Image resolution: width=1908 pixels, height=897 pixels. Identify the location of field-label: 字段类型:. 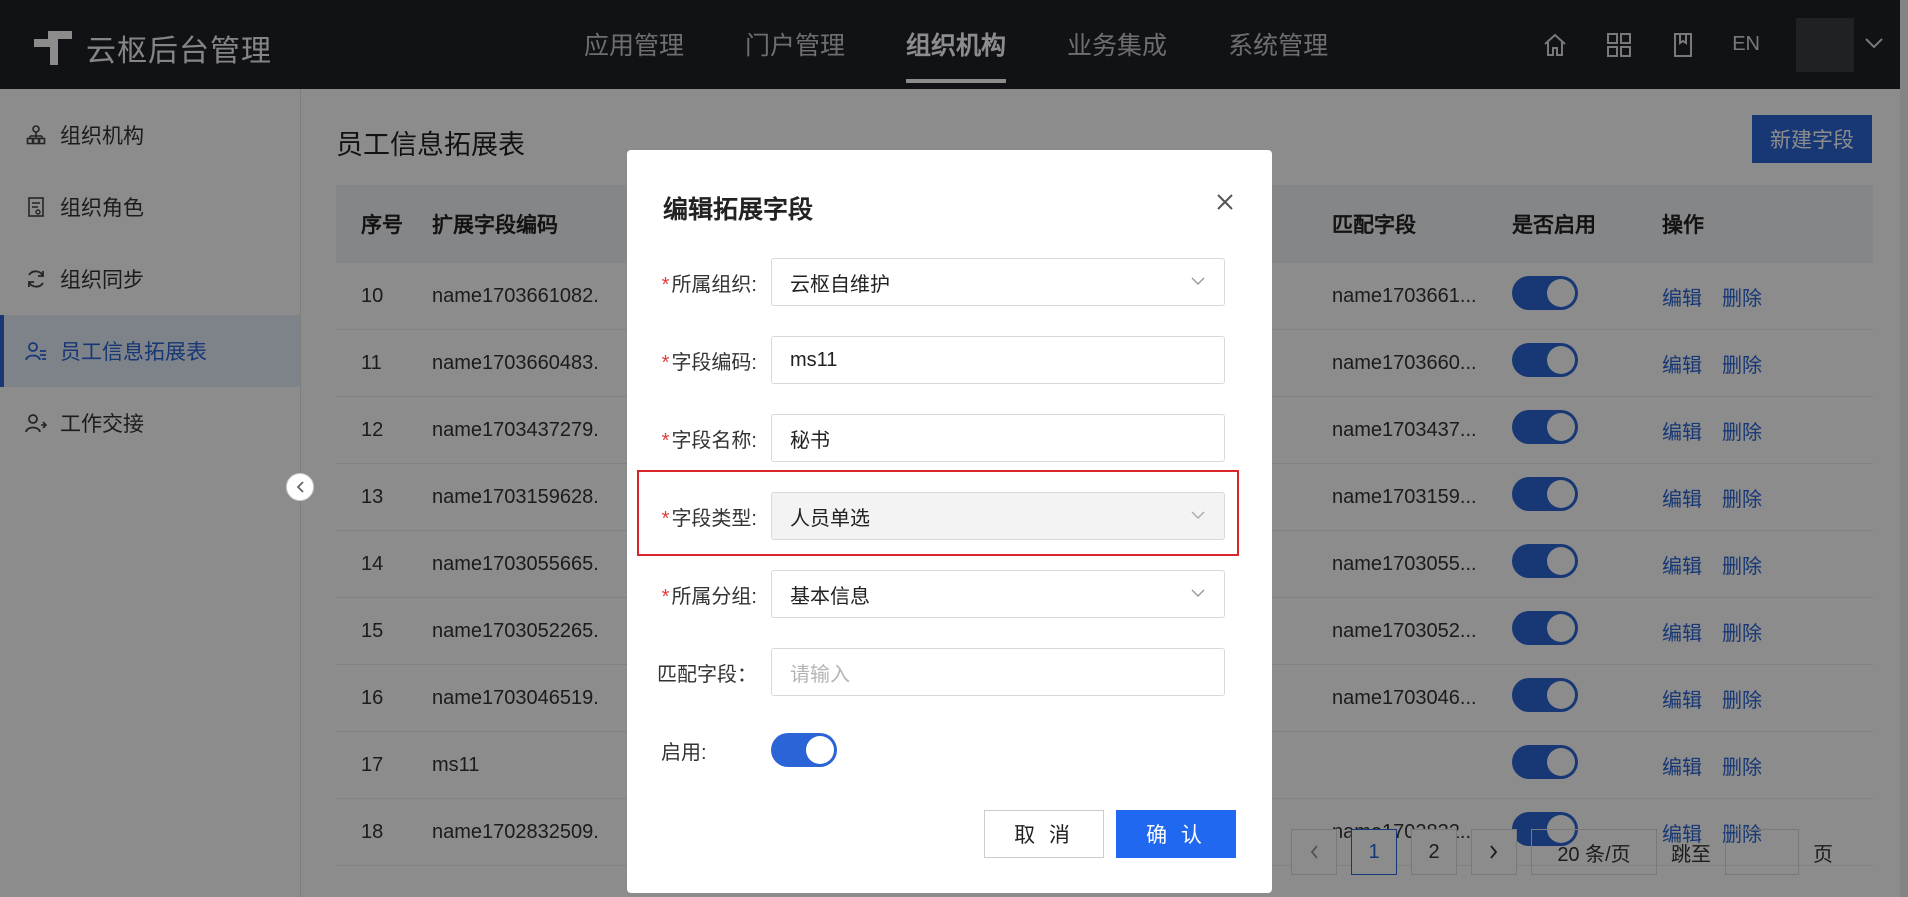
(714, 518).